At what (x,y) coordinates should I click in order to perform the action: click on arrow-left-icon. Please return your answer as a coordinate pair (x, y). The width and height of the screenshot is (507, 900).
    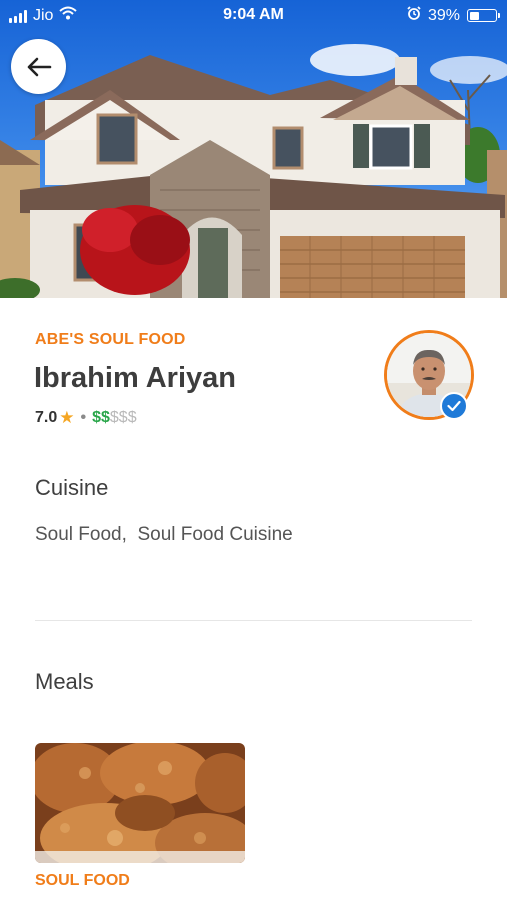
    Looking at the image, I should click on (39, 66).